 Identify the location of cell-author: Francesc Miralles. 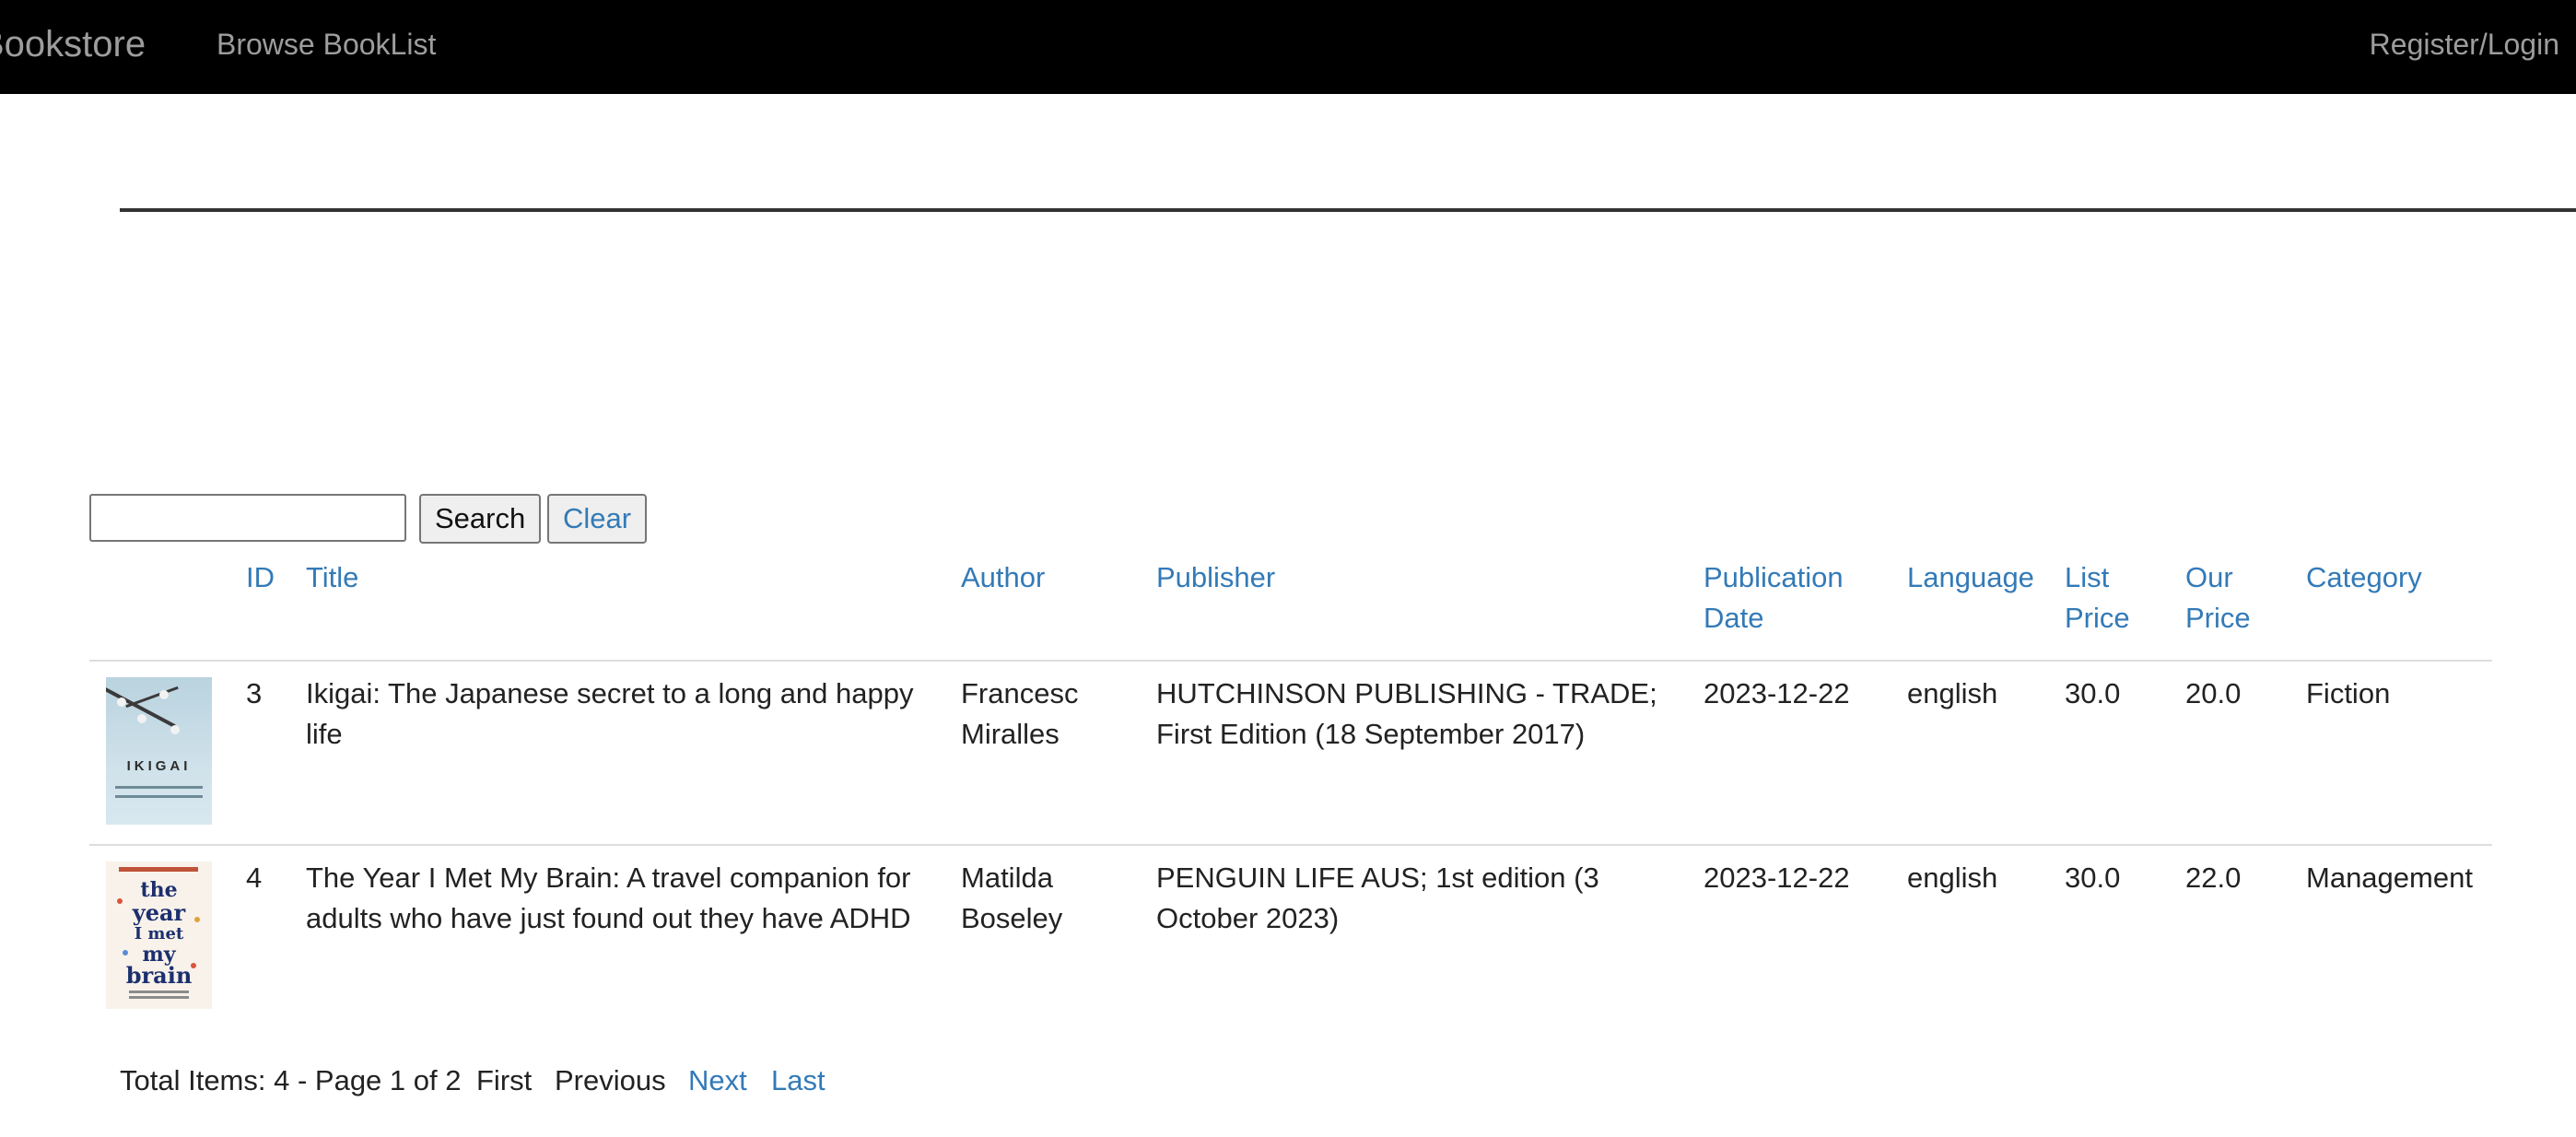
(1020, 713).